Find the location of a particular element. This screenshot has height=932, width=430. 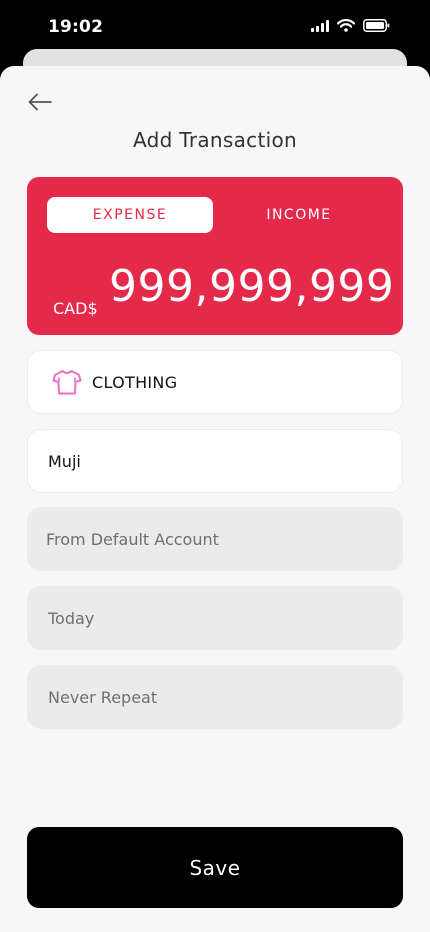

account-placeholder: From Default Account is located at coordinates (132, 539).